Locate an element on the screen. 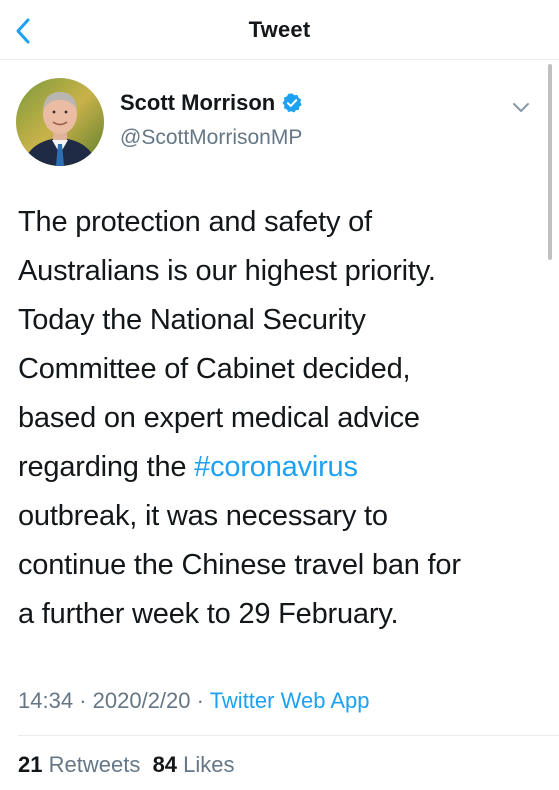 The image size is (559, 790). tweet-line: outbreak, it was necessary to is located at coordinates (203, 516).